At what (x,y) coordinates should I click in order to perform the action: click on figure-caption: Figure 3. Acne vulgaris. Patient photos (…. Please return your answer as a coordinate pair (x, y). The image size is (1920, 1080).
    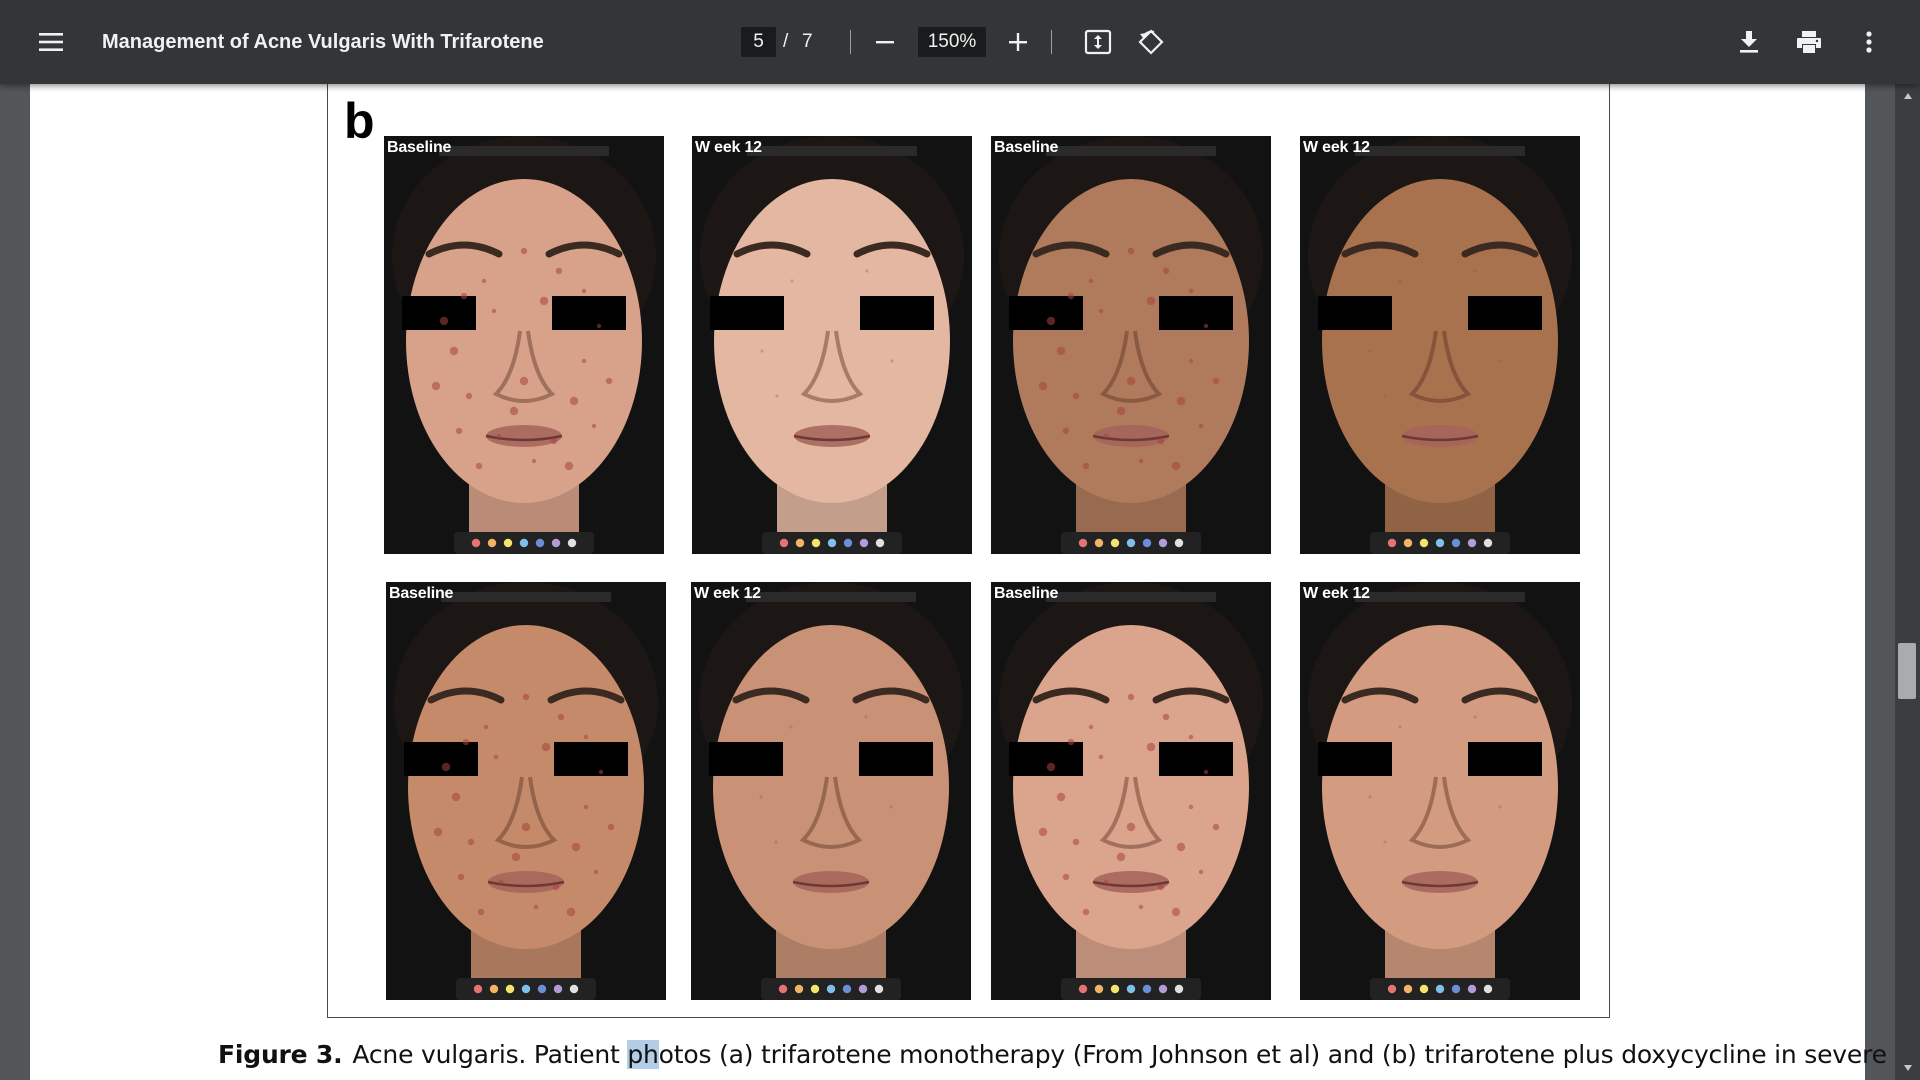
    Looking at the image, I should click on (1052, 1054).